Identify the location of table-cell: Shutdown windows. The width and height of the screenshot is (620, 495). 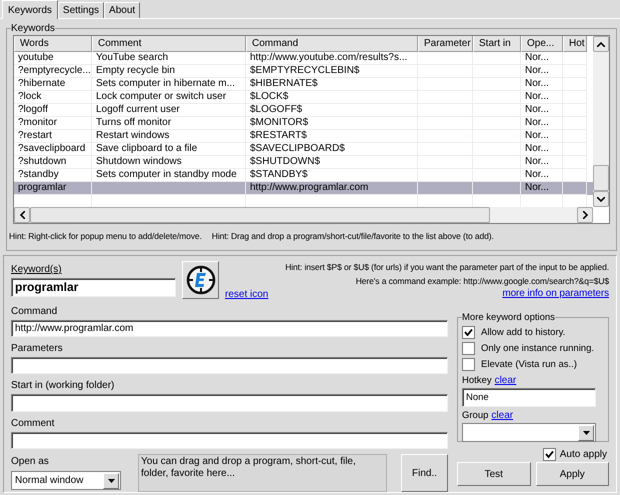
(139, 161).